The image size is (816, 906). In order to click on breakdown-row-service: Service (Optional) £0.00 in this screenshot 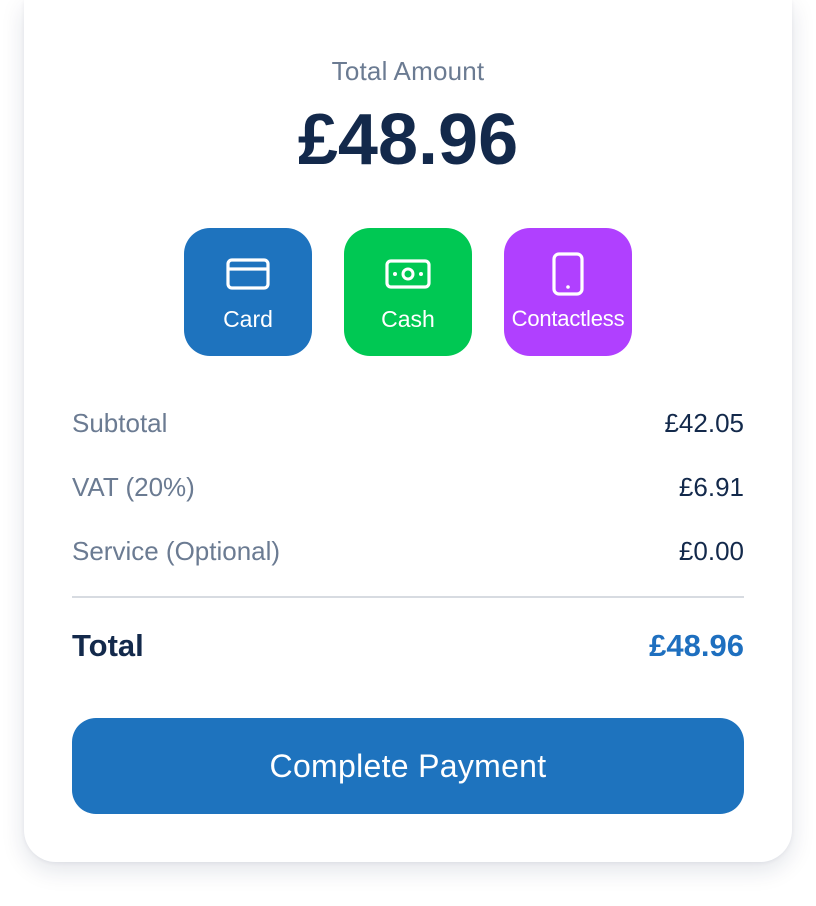, I will do `click(408, 556)`.